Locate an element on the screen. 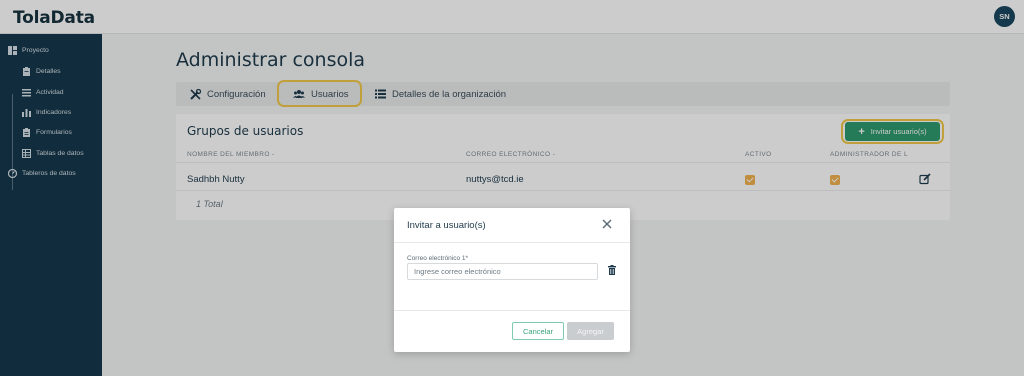  trash-icon is located at coordinates (612, 270).